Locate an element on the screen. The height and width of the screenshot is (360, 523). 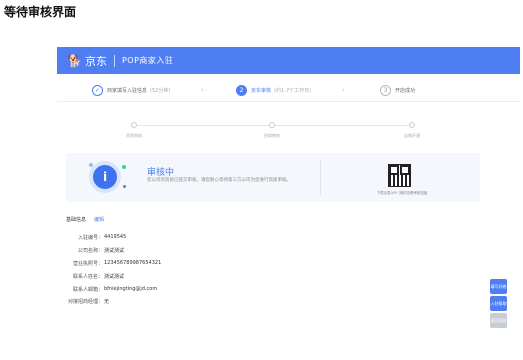
step-store-open: 3 开店成功 is located at coordinates (397, 90).